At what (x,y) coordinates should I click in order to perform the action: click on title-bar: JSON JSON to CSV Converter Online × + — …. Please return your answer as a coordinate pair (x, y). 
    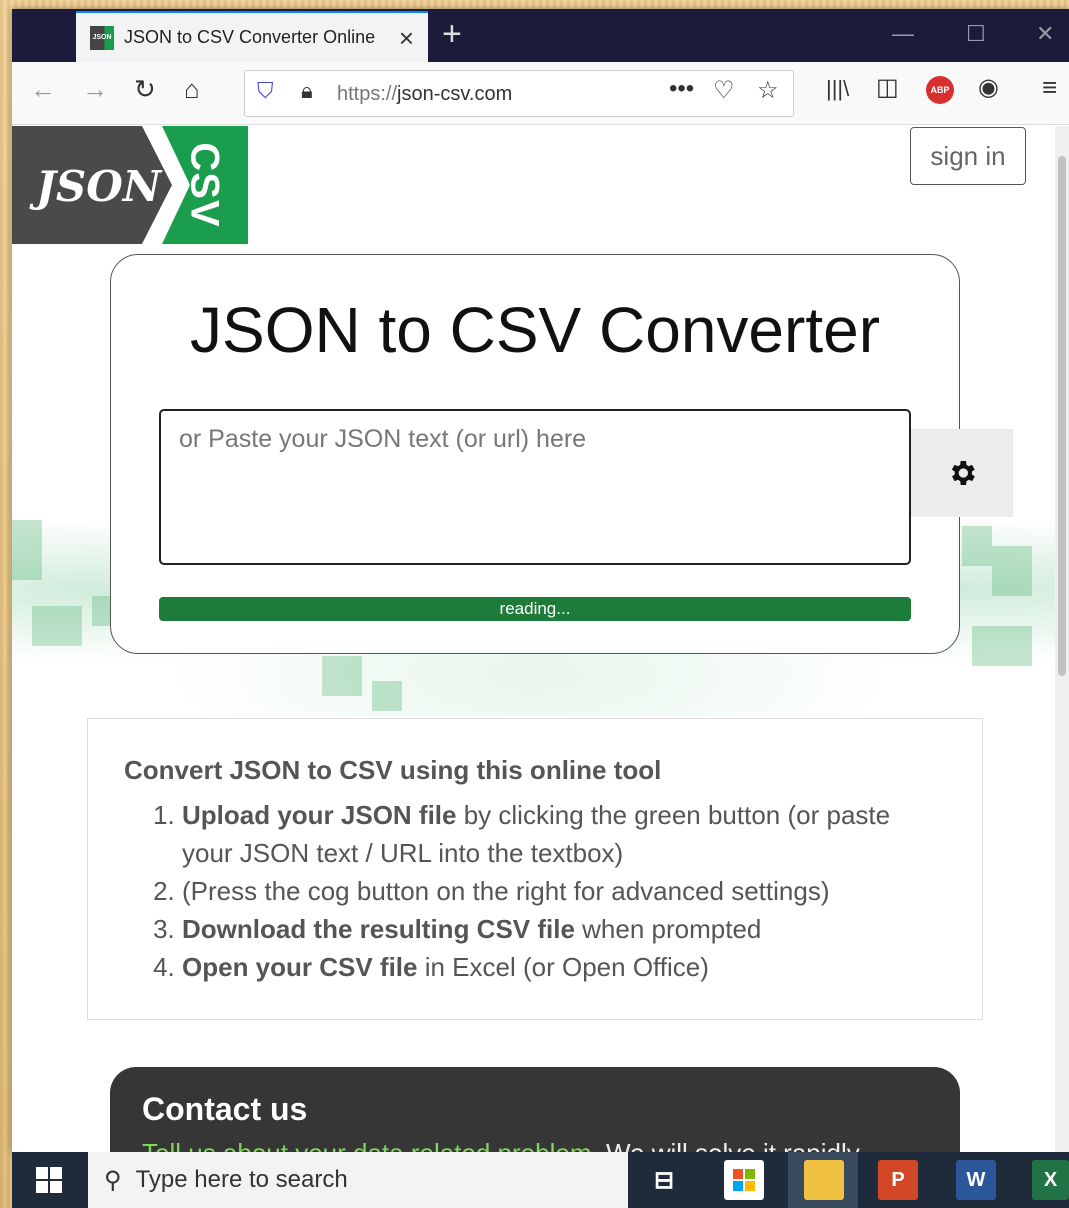
    Looking at the image, I should click on (540, 35).